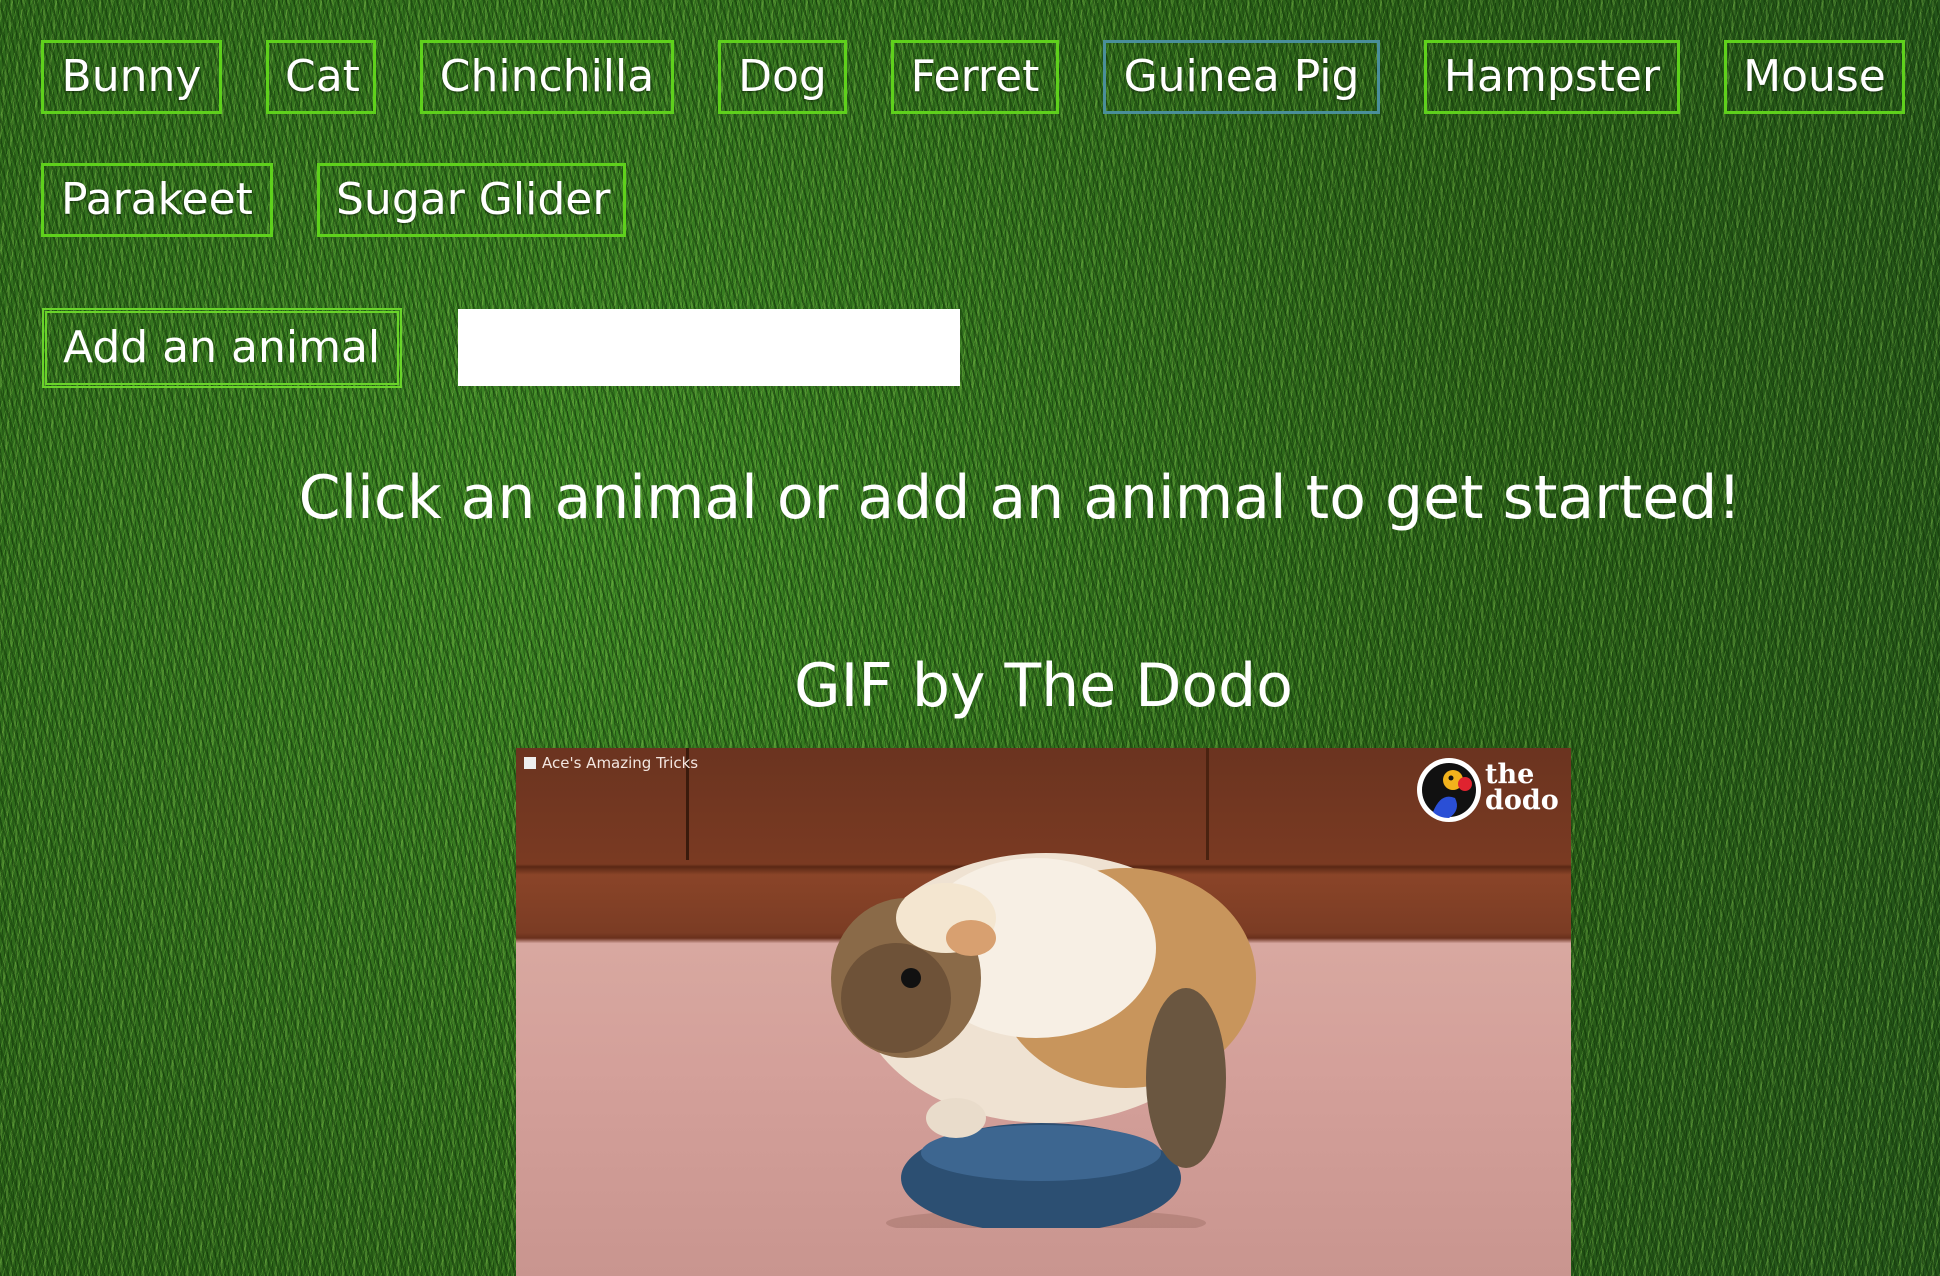  What do you see at coordinates (1814, 77) in the screenshot?
I see `animal-button-mouse: Mouse` at bounding box center [1814, 77].